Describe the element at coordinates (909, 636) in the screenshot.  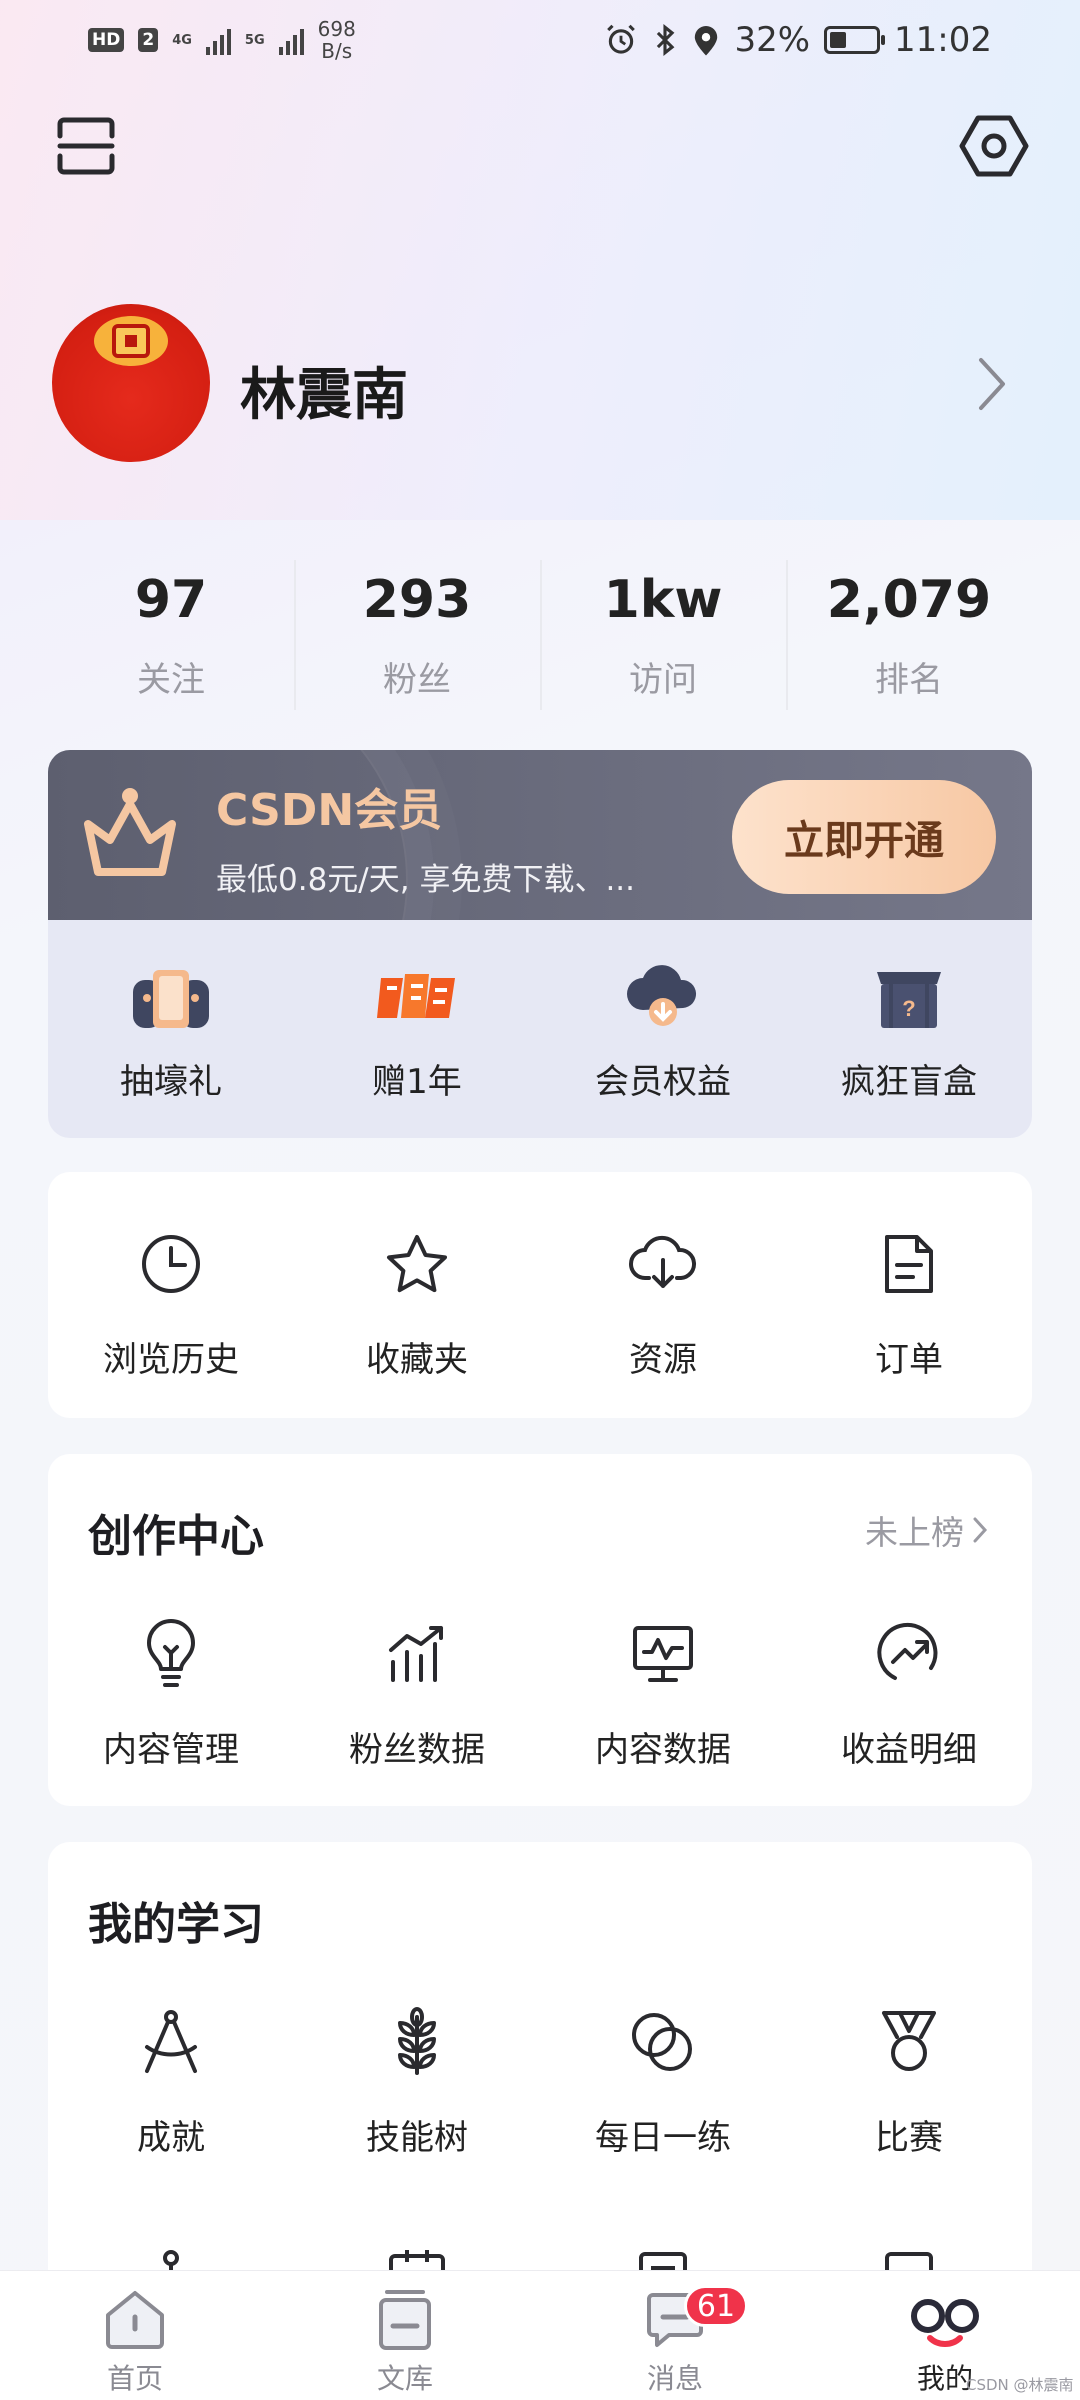
I see `stat-rank: 2,079 排名` at that location.